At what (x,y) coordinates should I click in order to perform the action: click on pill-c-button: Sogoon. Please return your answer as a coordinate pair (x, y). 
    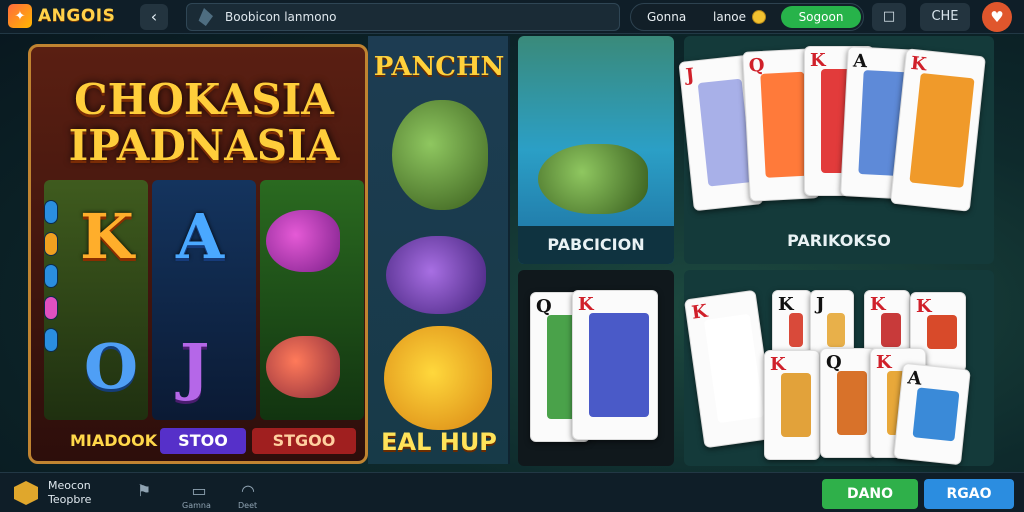
    Looking at the image, I should click on (821, 17).